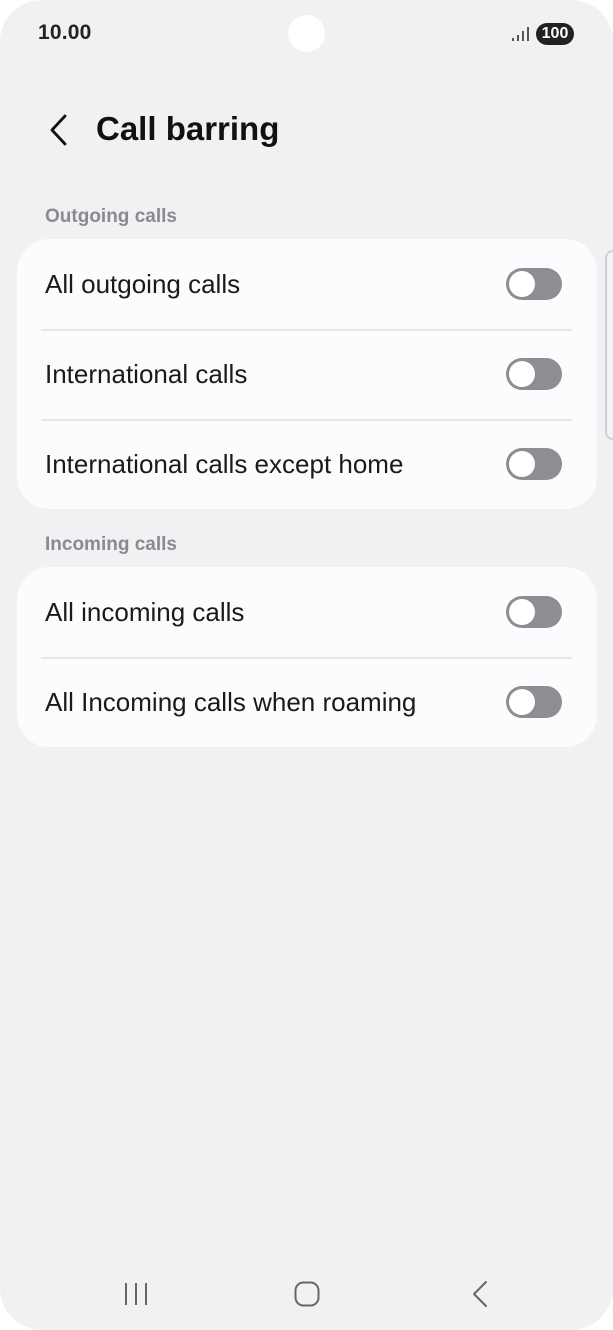 The width and height of the screenshot is (613, 1330). Describe the element at coordinates (520, 34) in the screenshot. I see `signal-bars-icon` at that location.